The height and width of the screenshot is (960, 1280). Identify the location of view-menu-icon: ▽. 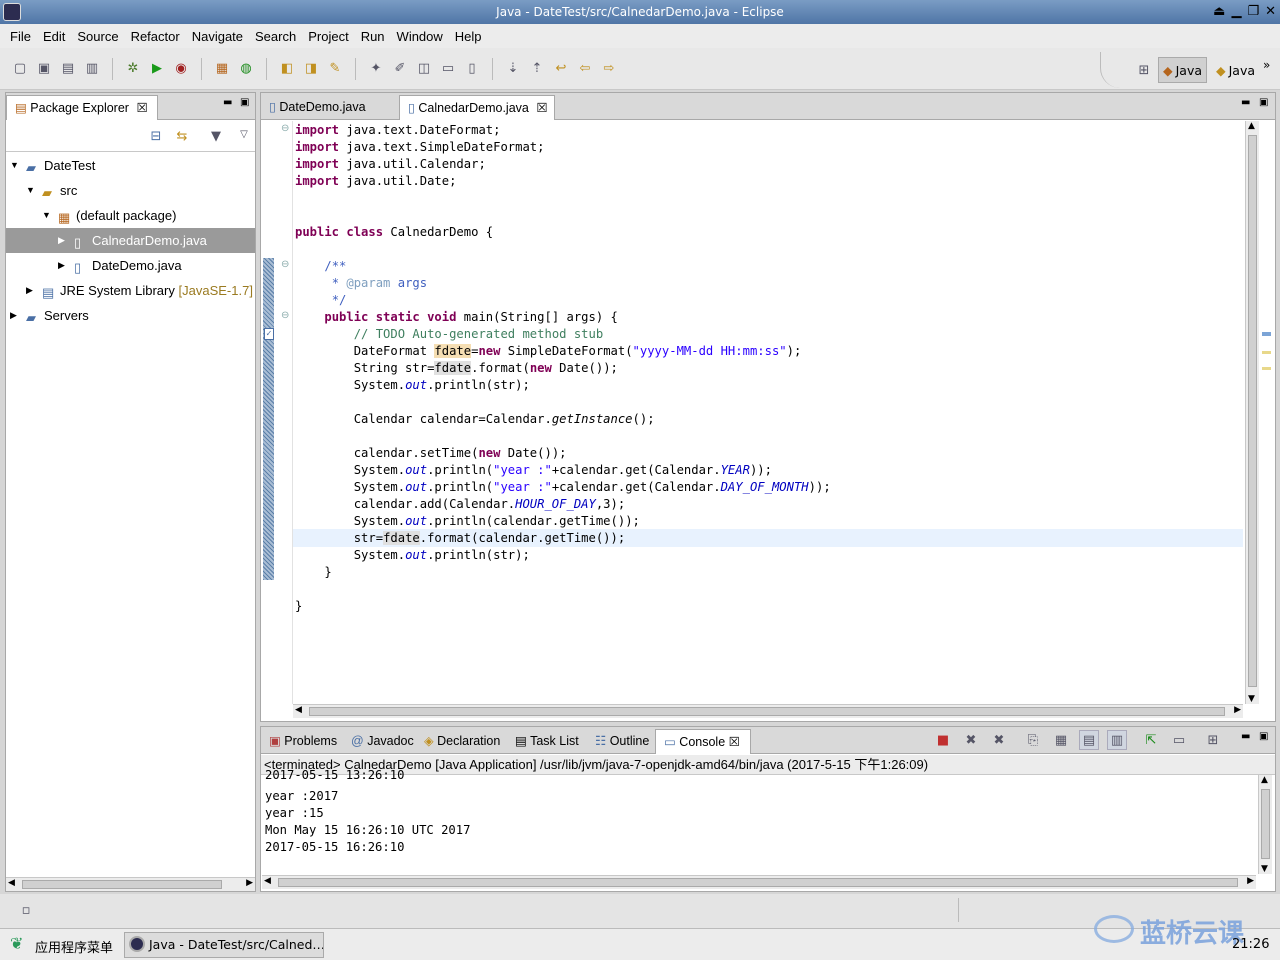
(244, 134).